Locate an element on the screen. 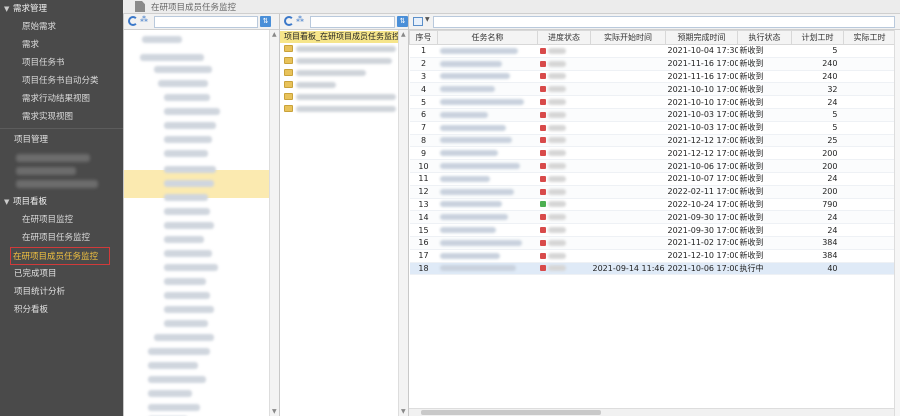 This screenshot has height=416, width=900. nav-item-project-monitor: 在研项目监控 is located at coordinates (61, 220).